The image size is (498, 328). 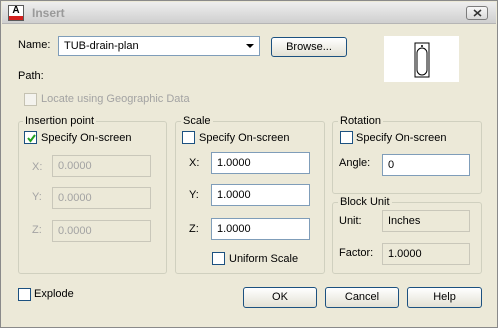 What do you see at coordinates (426, 254) in the screenshot?
I see `factor-value: 1.0000` at bounding box center [426, 254].